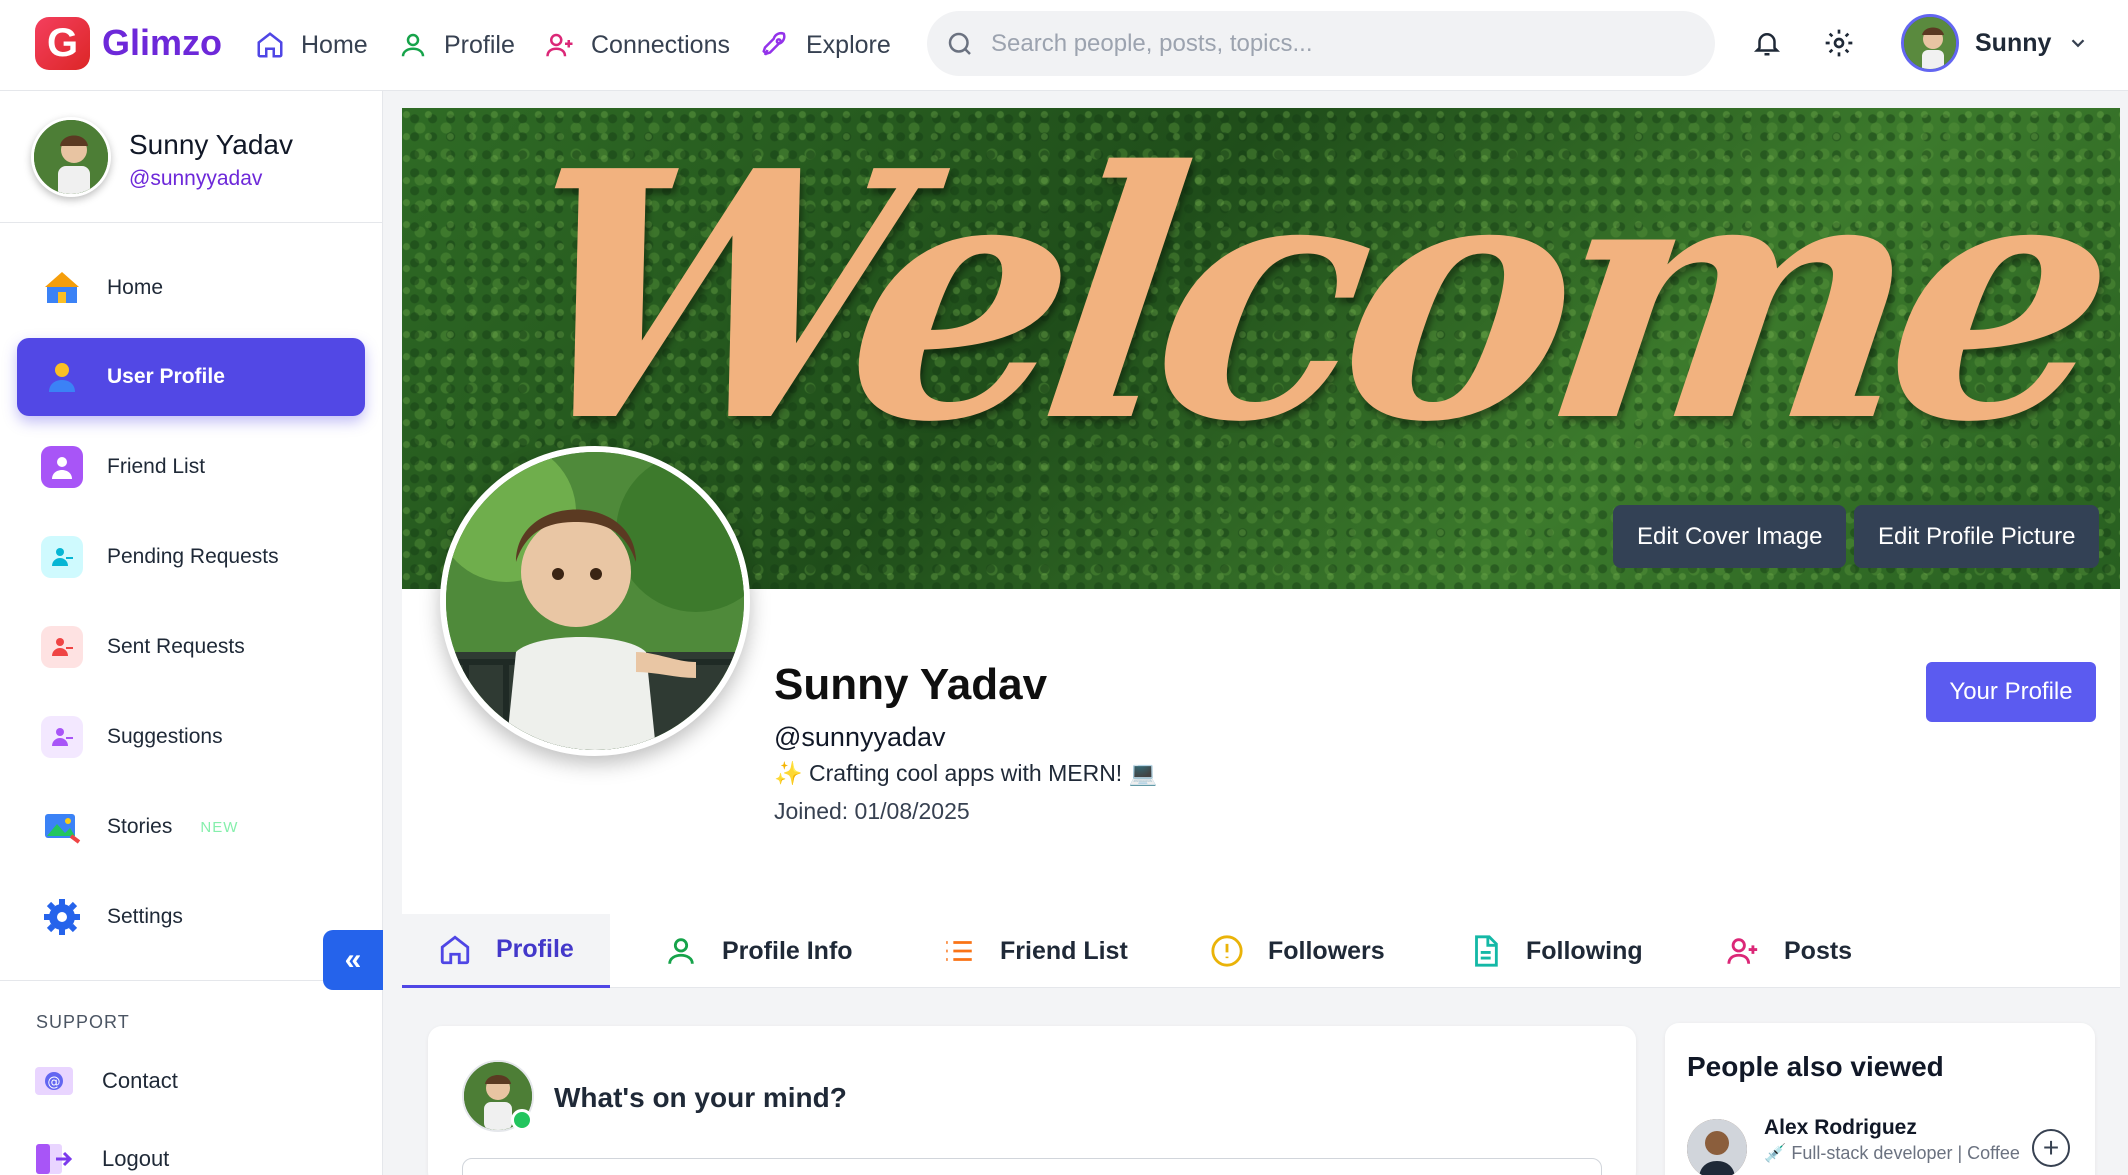 The width and height of the screenshot is (2128, 1175). What do you see at coordinates (1815, 1066) in the screenshot?
I see `people-also-viewed-title: People also viewed` at bounding box center [1815, 1066].